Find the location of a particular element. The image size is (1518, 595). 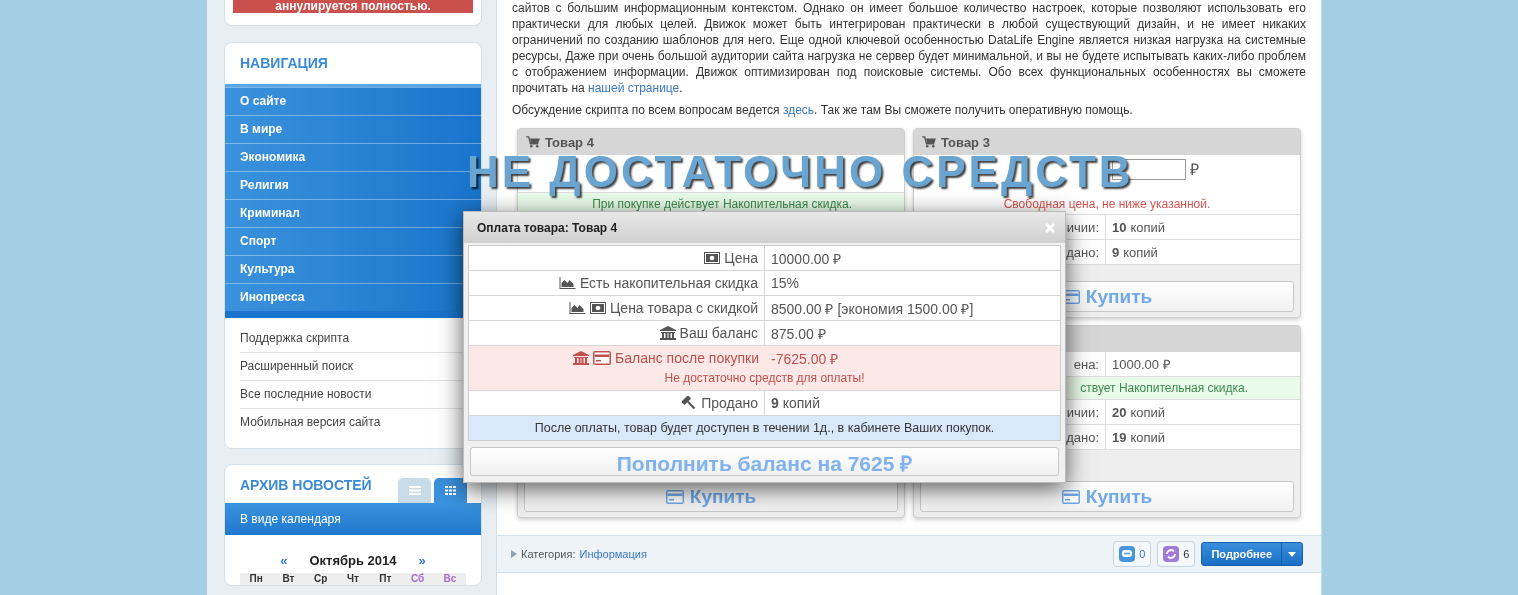

dialog-row-value: 875.00 ₽ is located at coordinates (798, 333).